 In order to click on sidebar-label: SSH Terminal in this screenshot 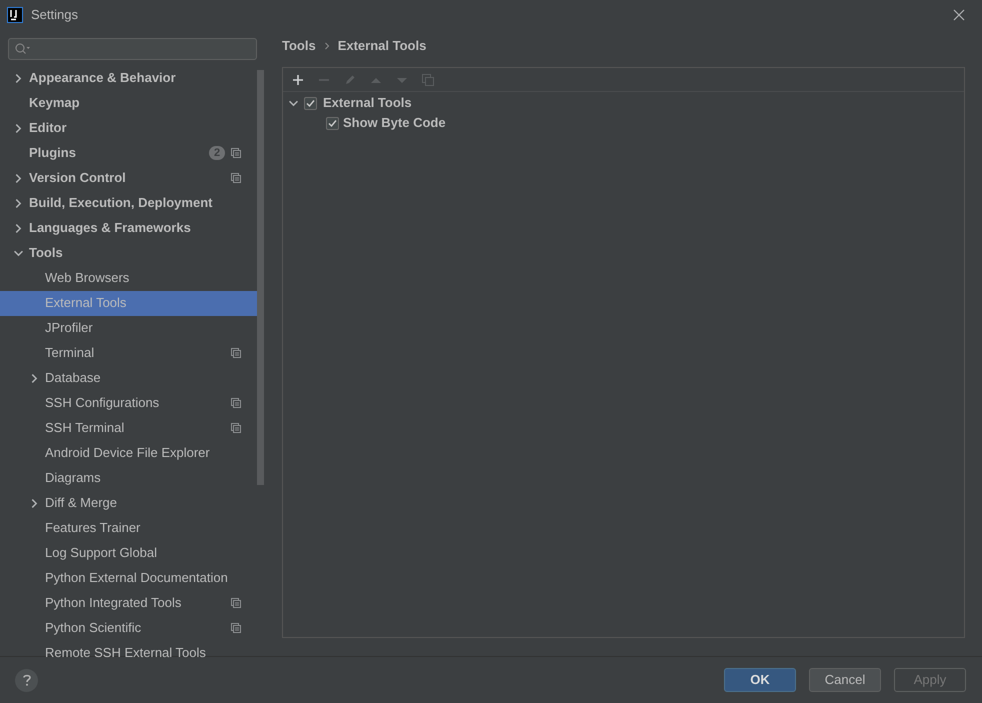, I will do `click(84, 428)`.